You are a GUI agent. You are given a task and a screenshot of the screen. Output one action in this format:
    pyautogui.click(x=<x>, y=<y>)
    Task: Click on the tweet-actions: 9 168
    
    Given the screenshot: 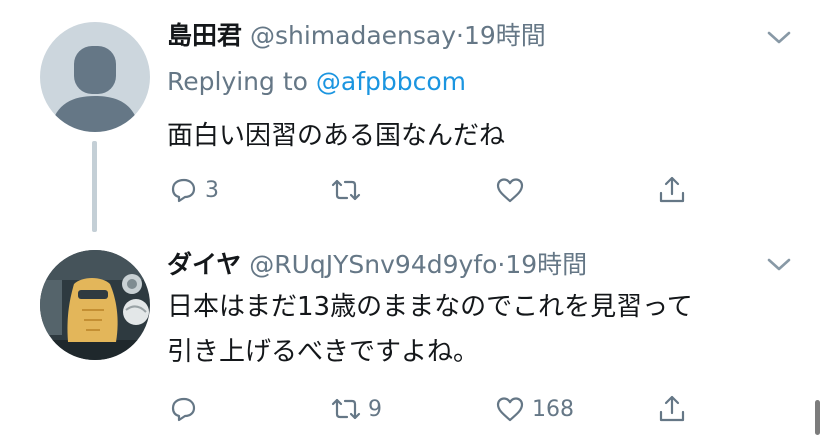 What is the action you would take?
    pyautogui.click(x=414, y=409)
    